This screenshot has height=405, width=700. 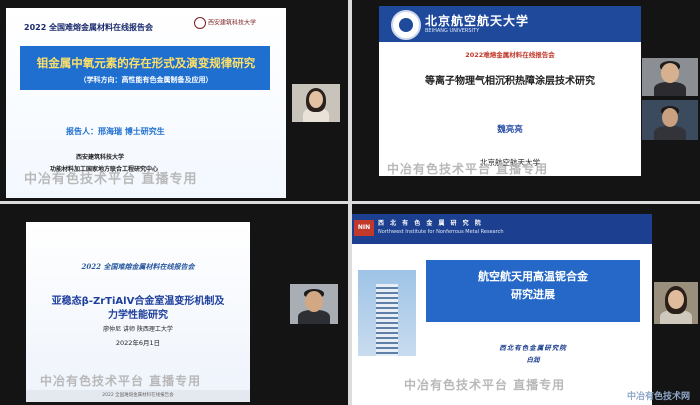 What do you see at coordinates (670, 120) in the screenshot?
I see `webcam-thumbnail-2b` at bounding box center [670, 120].